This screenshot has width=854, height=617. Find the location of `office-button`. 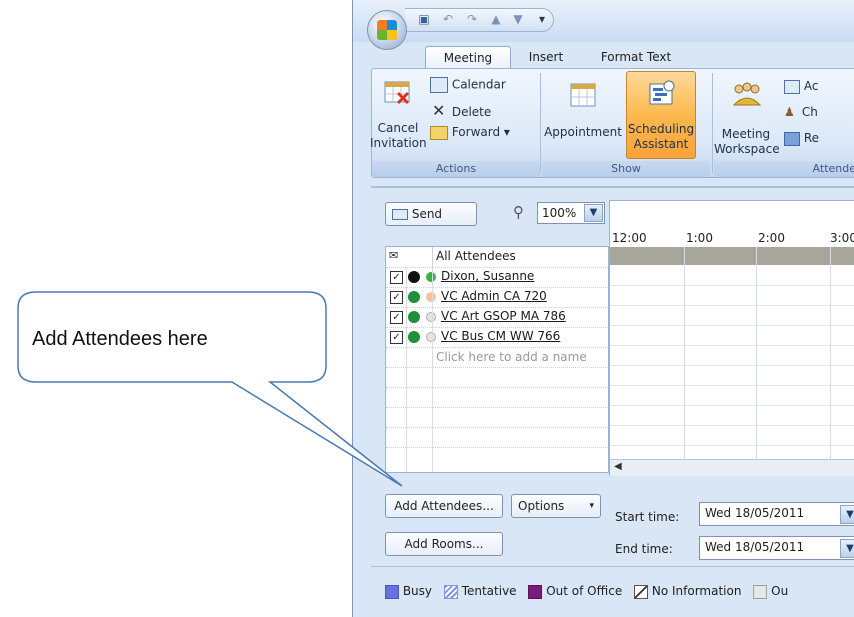

office-button is located at coordinates (387, 30).